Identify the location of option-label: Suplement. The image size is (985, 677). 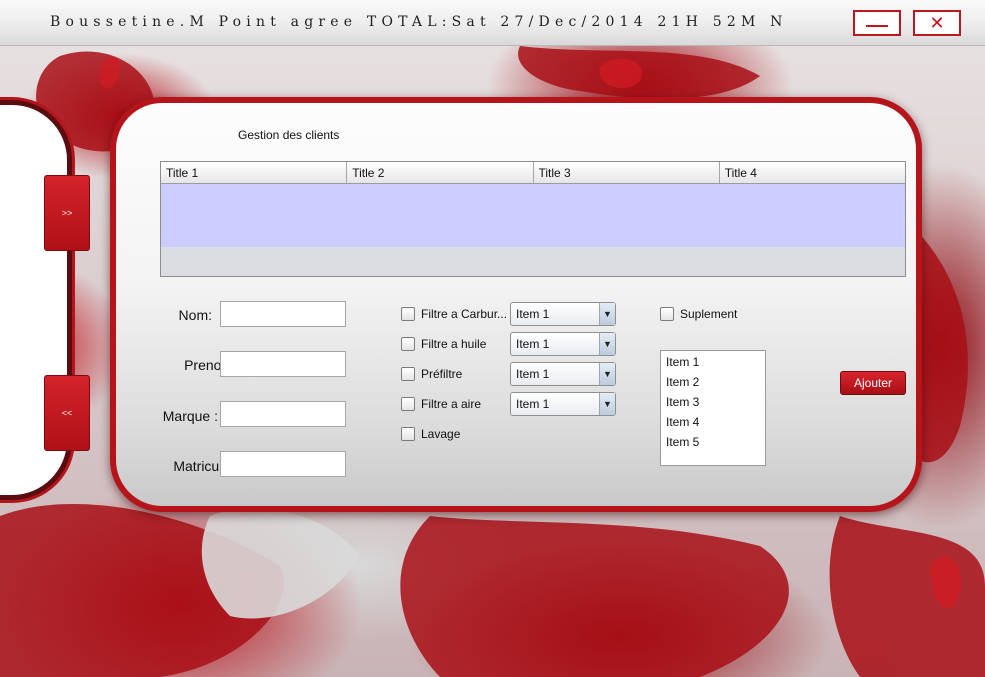
(709, 314).